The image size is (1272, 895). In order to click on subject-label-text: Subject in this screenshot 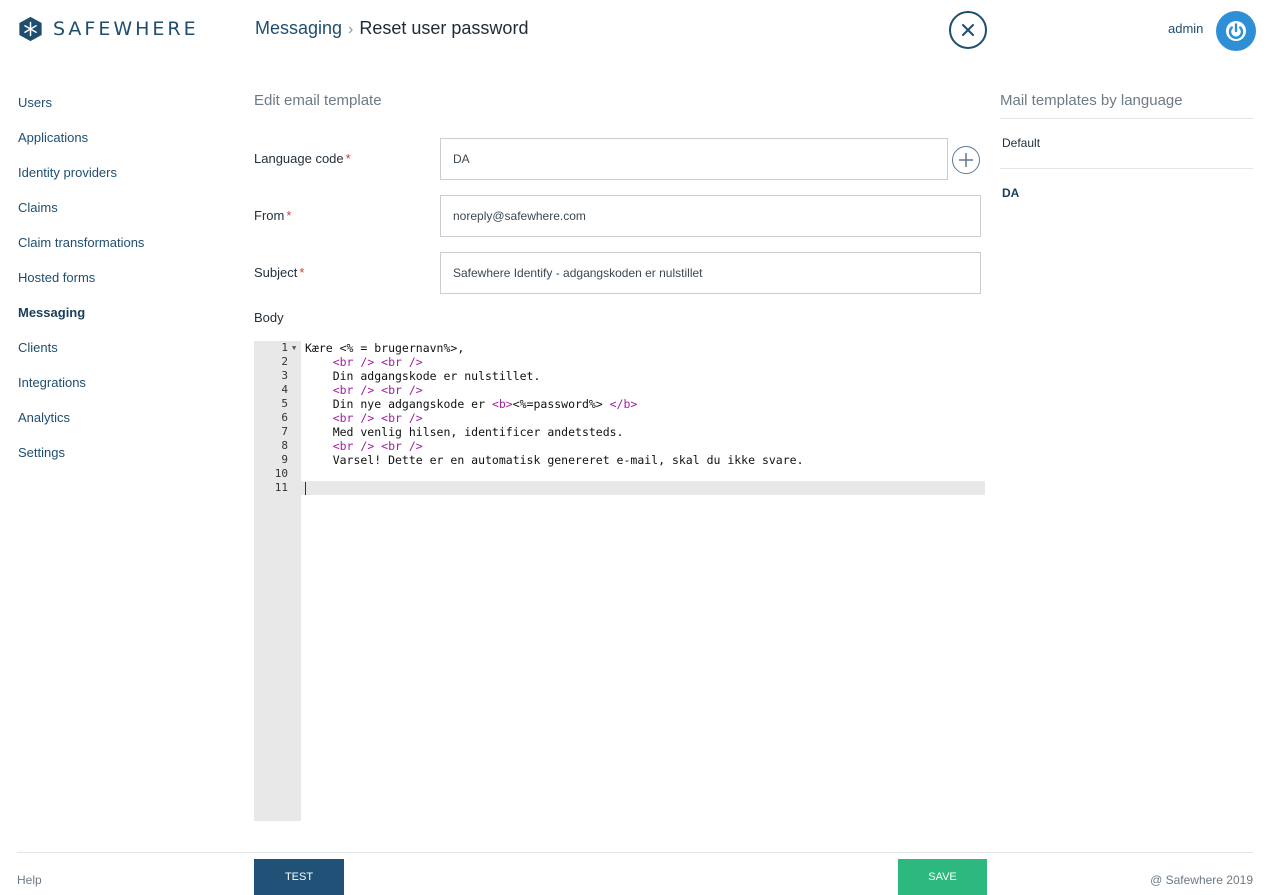, I will do `click(276, 272)`.